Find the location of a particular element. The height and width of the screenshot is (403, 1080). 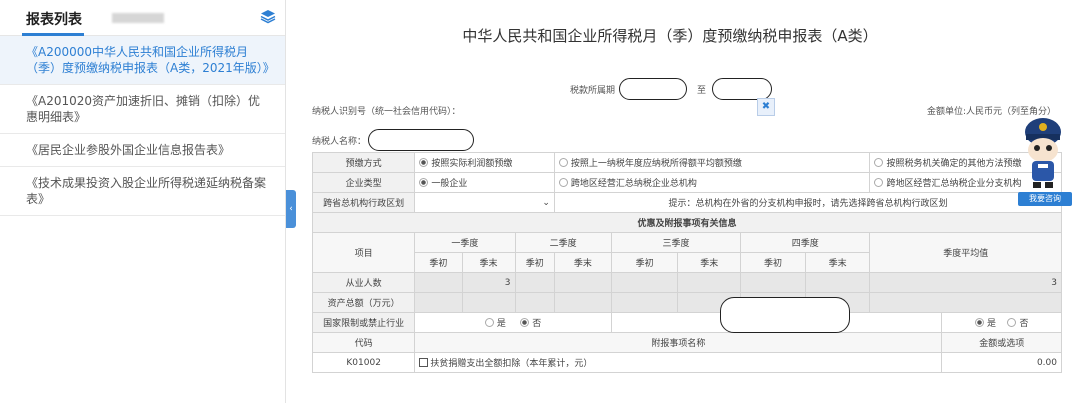

restricted-row: 国家限制或禁止行业 是 否 小型微利企业 是 否 is located at coordinates (686, 322).